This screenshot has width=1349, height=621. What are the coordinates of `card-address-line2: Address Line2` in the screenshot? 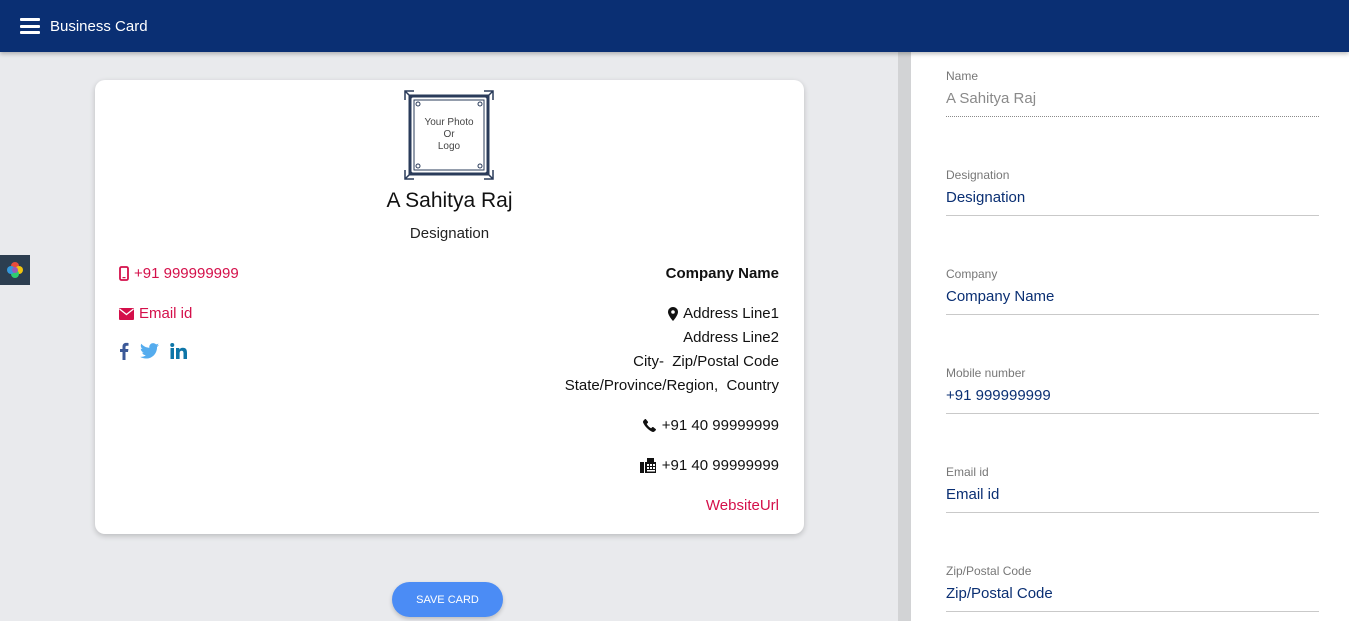 It's located at (731, 337).